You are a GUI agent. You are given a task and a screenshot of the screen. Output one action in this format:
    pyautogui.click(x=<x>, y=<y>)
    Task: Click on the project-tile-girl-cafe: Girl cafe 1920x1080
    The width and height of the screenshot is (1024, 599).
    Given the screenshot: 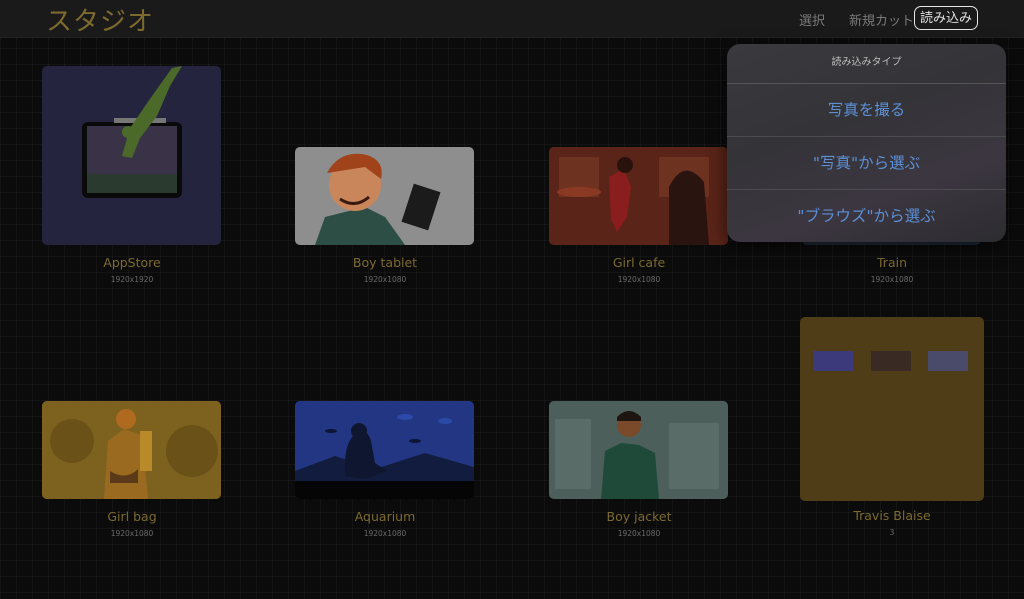 What is the action you would take?
    pyautogui.click(x=639, y=217)
    